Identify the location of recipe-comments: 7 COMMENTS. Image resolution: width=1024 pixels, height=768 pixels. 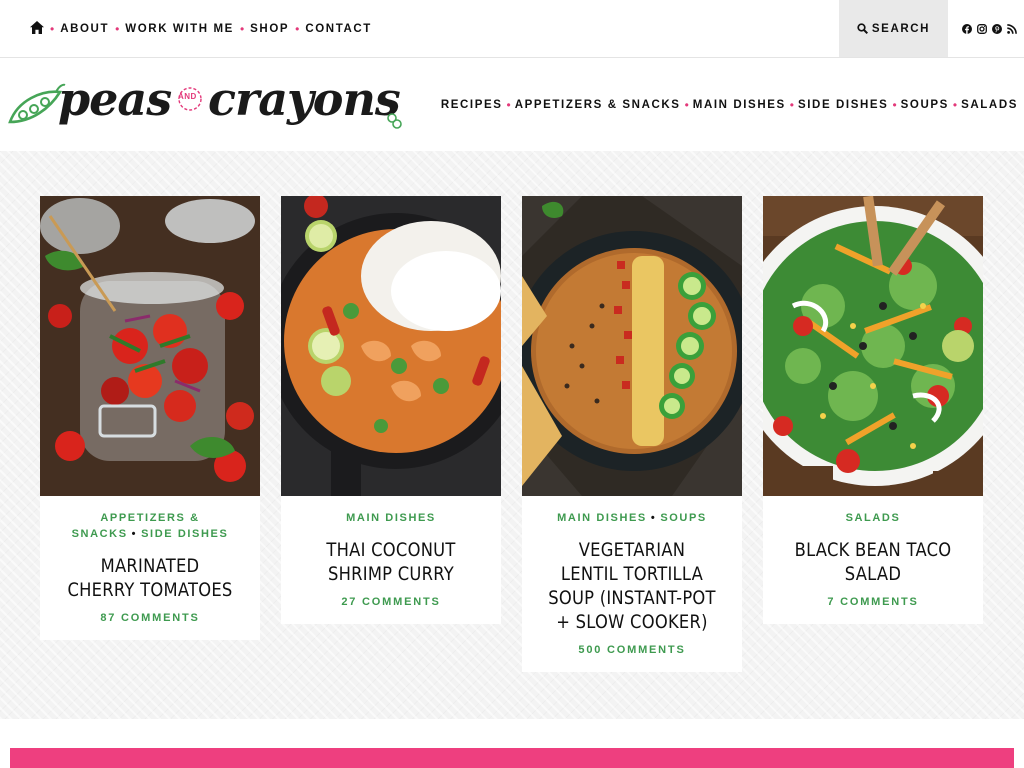
(873, 602).